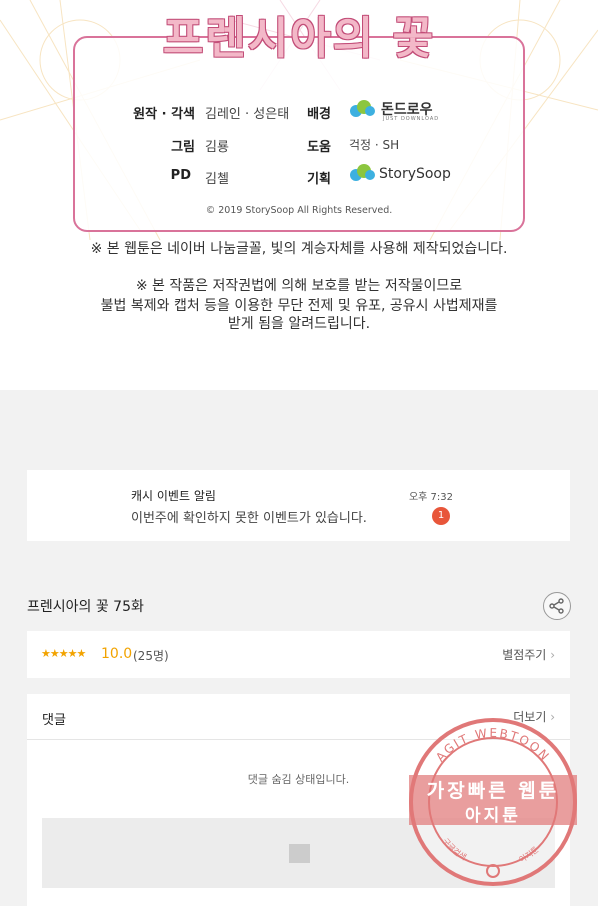  I want to click on rating-card: ★★★★★ 10.0 (25명) 별점주기 ›, so click(298, 654).